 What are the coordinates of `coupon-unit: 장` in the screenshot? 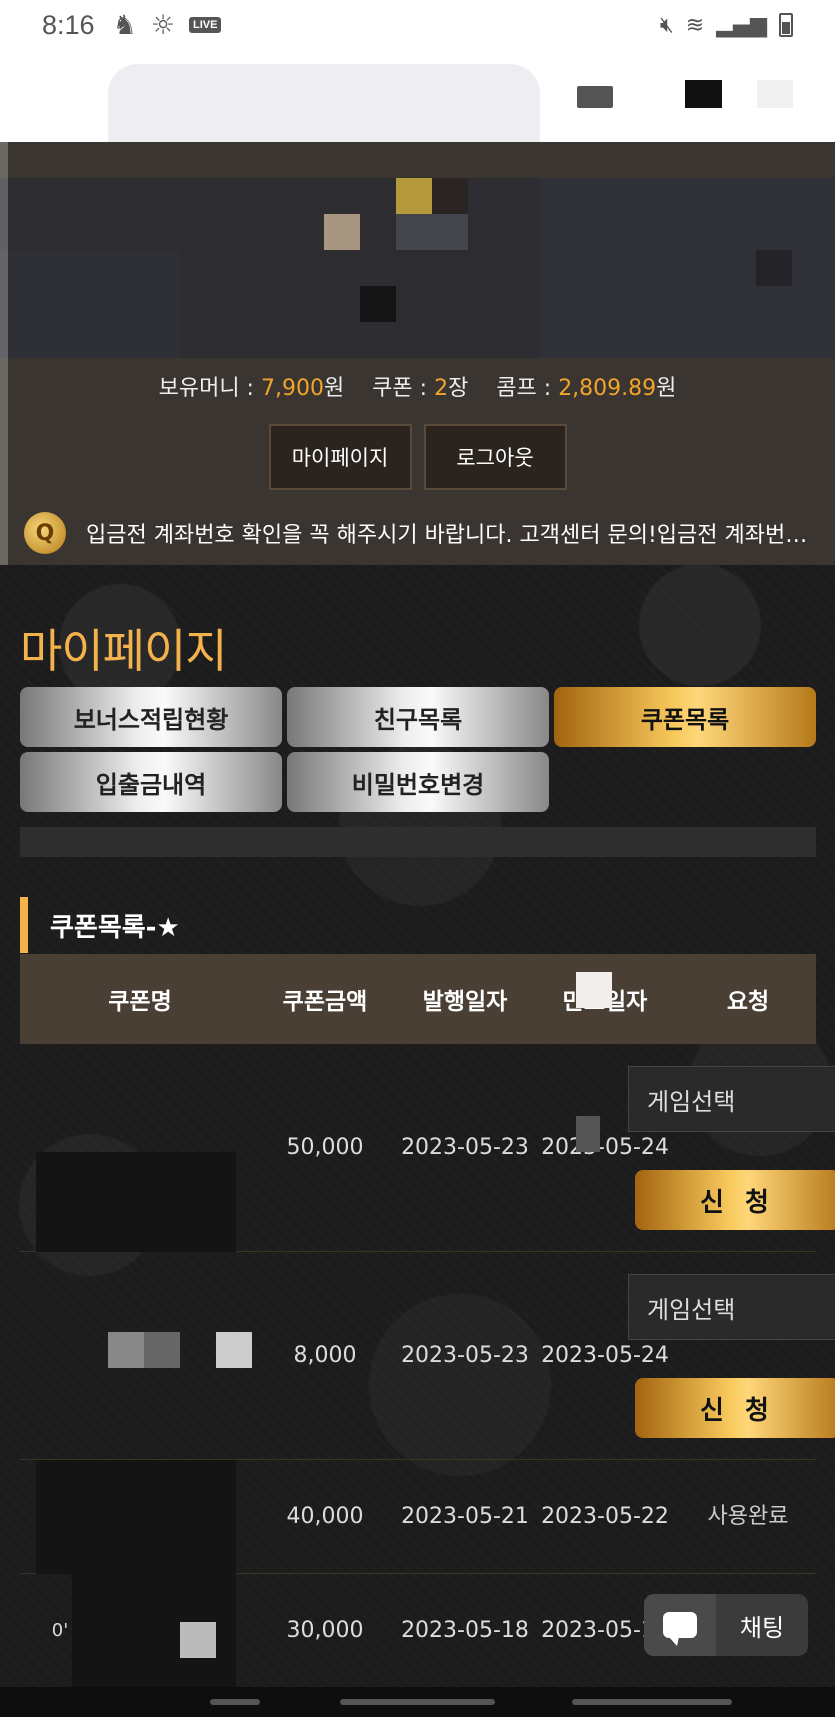 It's located at (458, 388).